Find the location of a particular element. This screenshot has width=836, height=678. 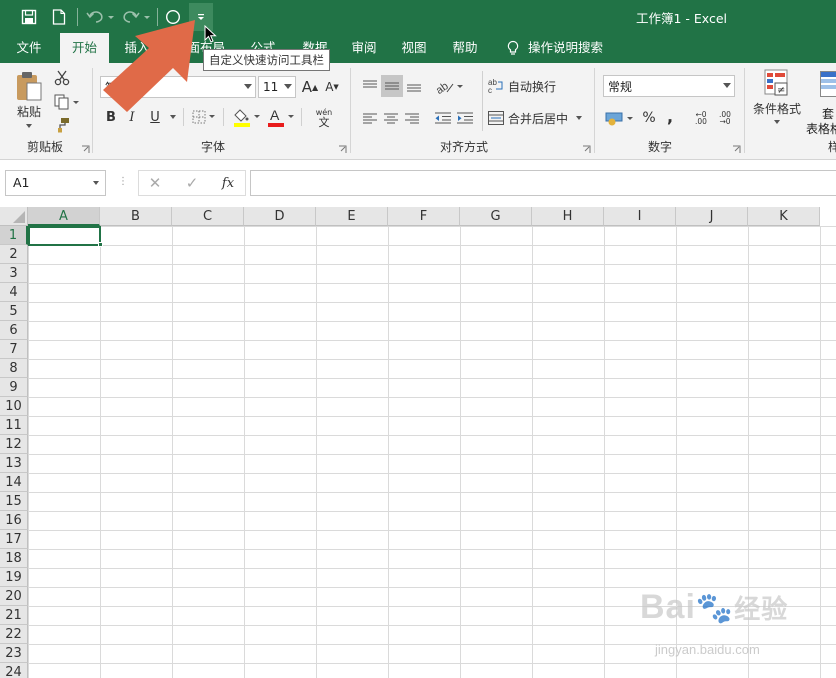

number-group-label: 数字 is located at coordinates (659, 147).